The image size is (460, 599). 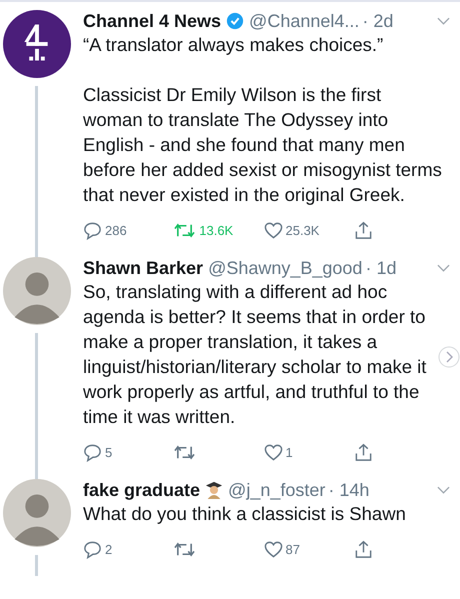 I want to click on author-name: fake graduate, so click(x=141, y=490).